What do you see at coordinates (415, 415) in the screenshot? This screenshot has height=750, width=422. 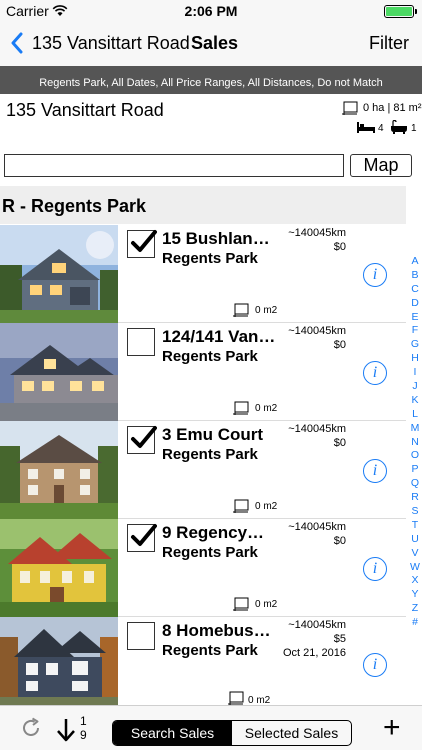 I see `index-letter: L` at bounding box center [415, 415].